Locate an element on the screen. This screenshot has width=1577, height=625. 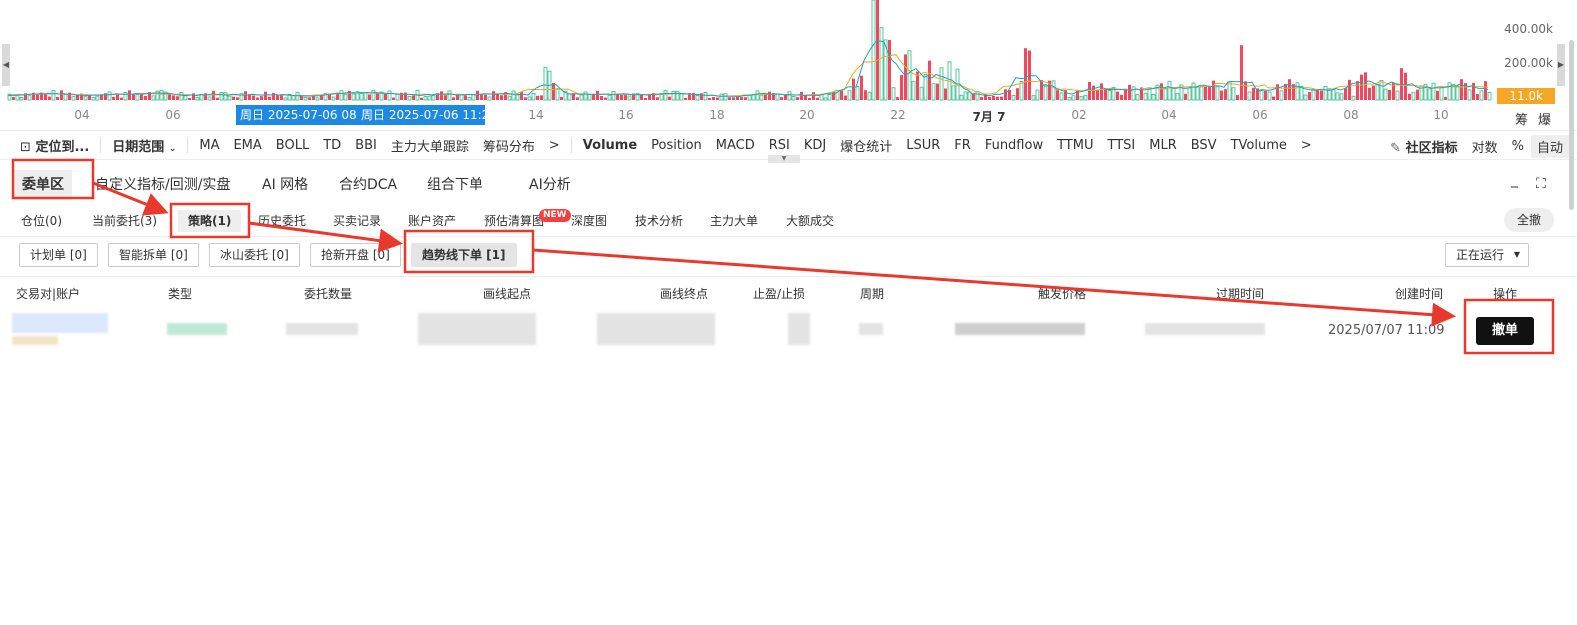
indicator-volume: Volume is located at coordinates (610, 145).